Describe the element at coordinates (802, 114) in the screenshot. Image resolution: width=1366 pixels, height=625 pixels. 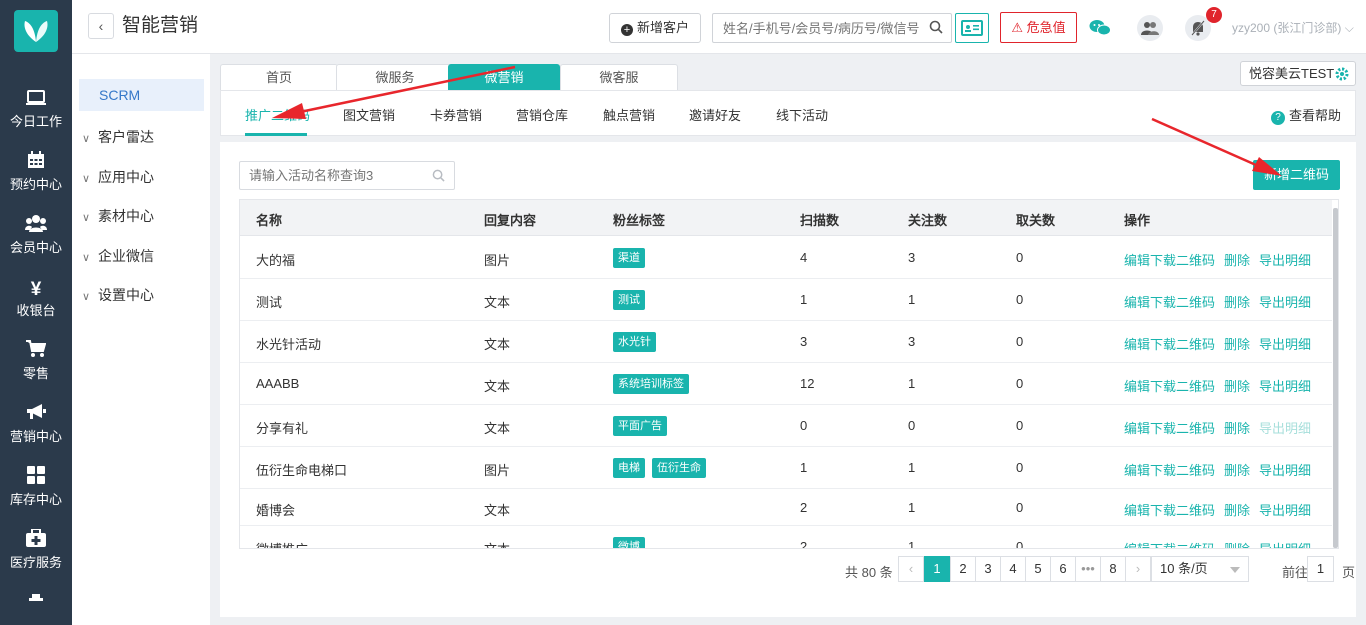
I see `subtab-offline: 线下活动` at that location.